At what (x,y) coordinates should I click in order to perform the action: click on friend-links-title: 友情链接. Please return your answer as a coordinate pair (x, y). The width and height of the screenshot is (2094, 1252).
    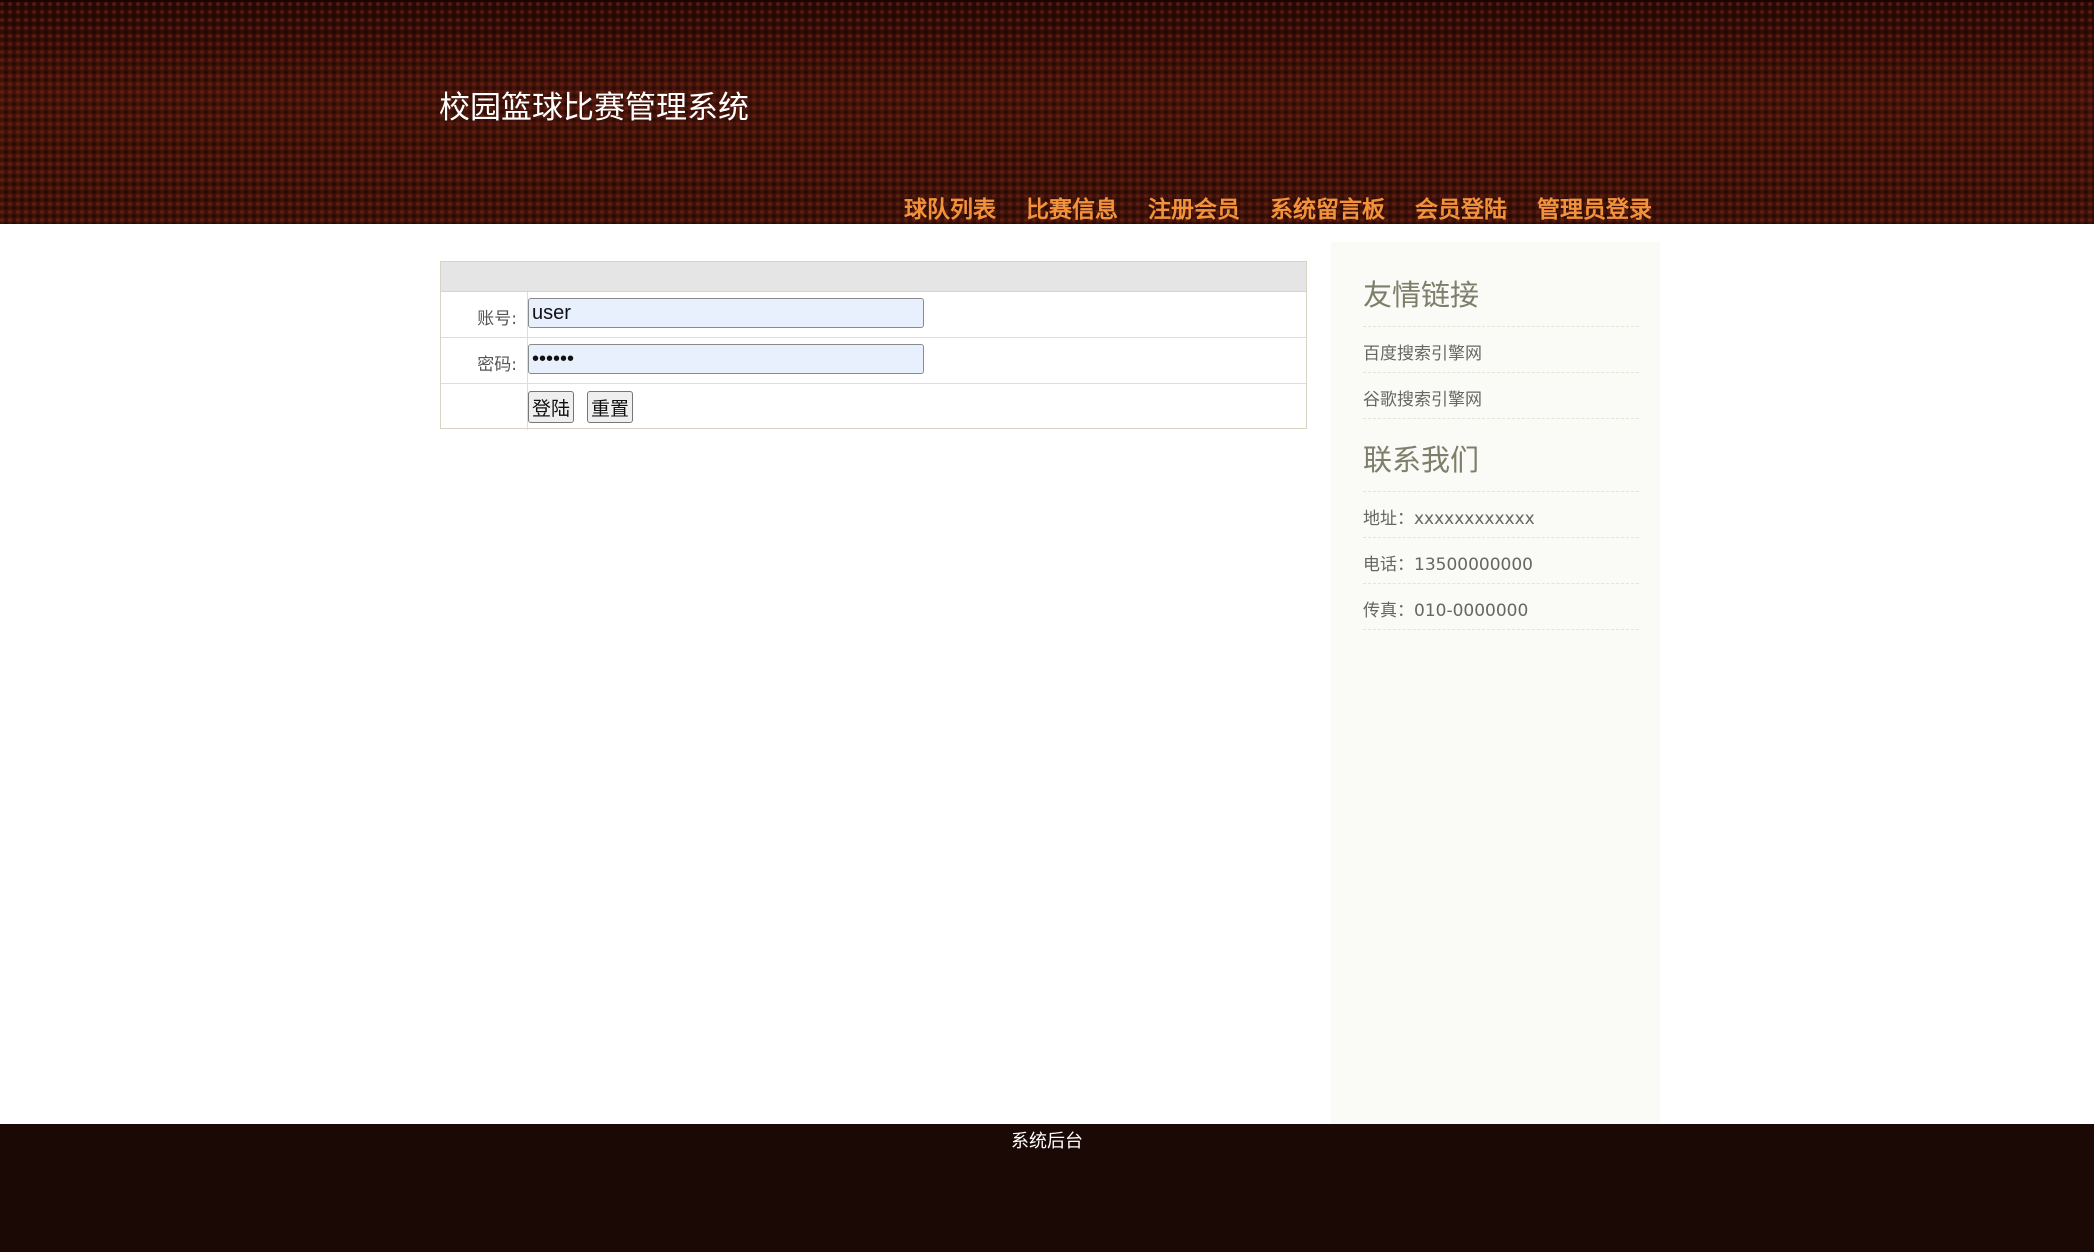
    Looking at the image, I should click on (1421, 295).